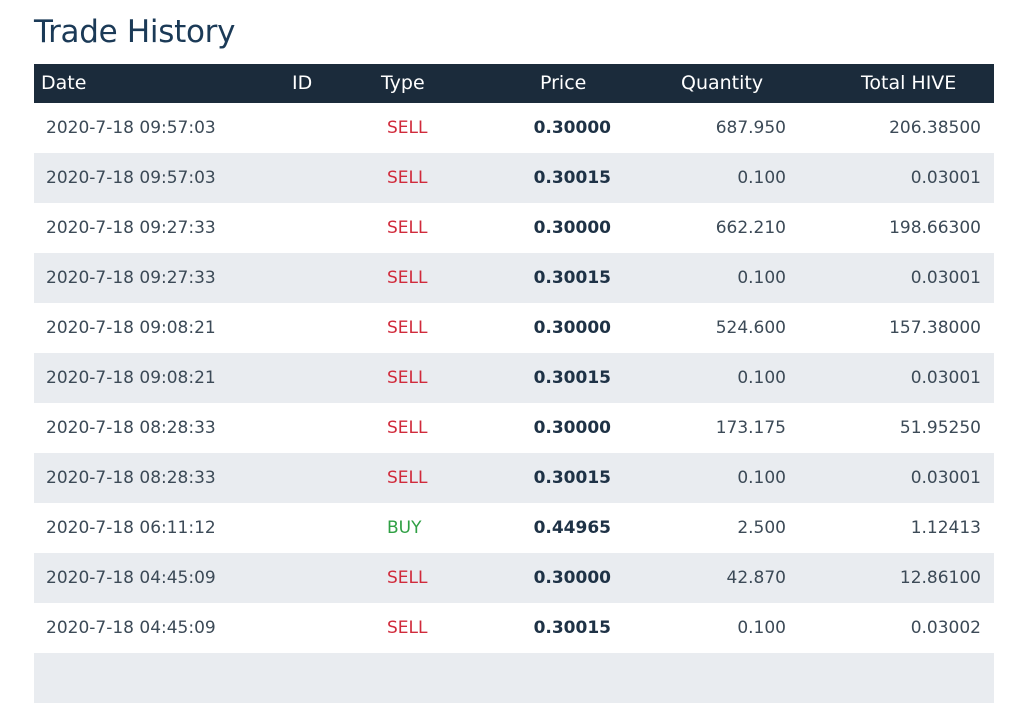 This screenshot has height=703, width=1024. Describe the element at coordinates (403, 83) in the screenshot. I see `column-header-type: Type` at that location.